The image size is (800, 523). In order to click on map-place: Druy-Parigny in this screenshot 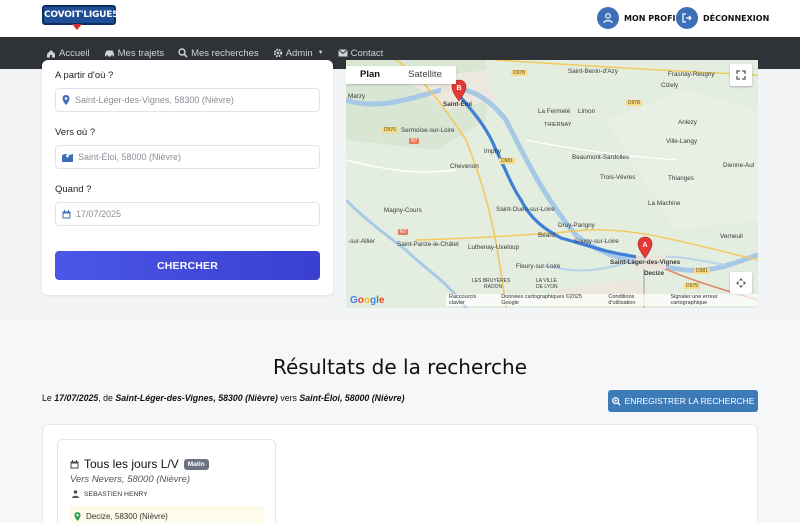, I will do `click(576, 225)`.